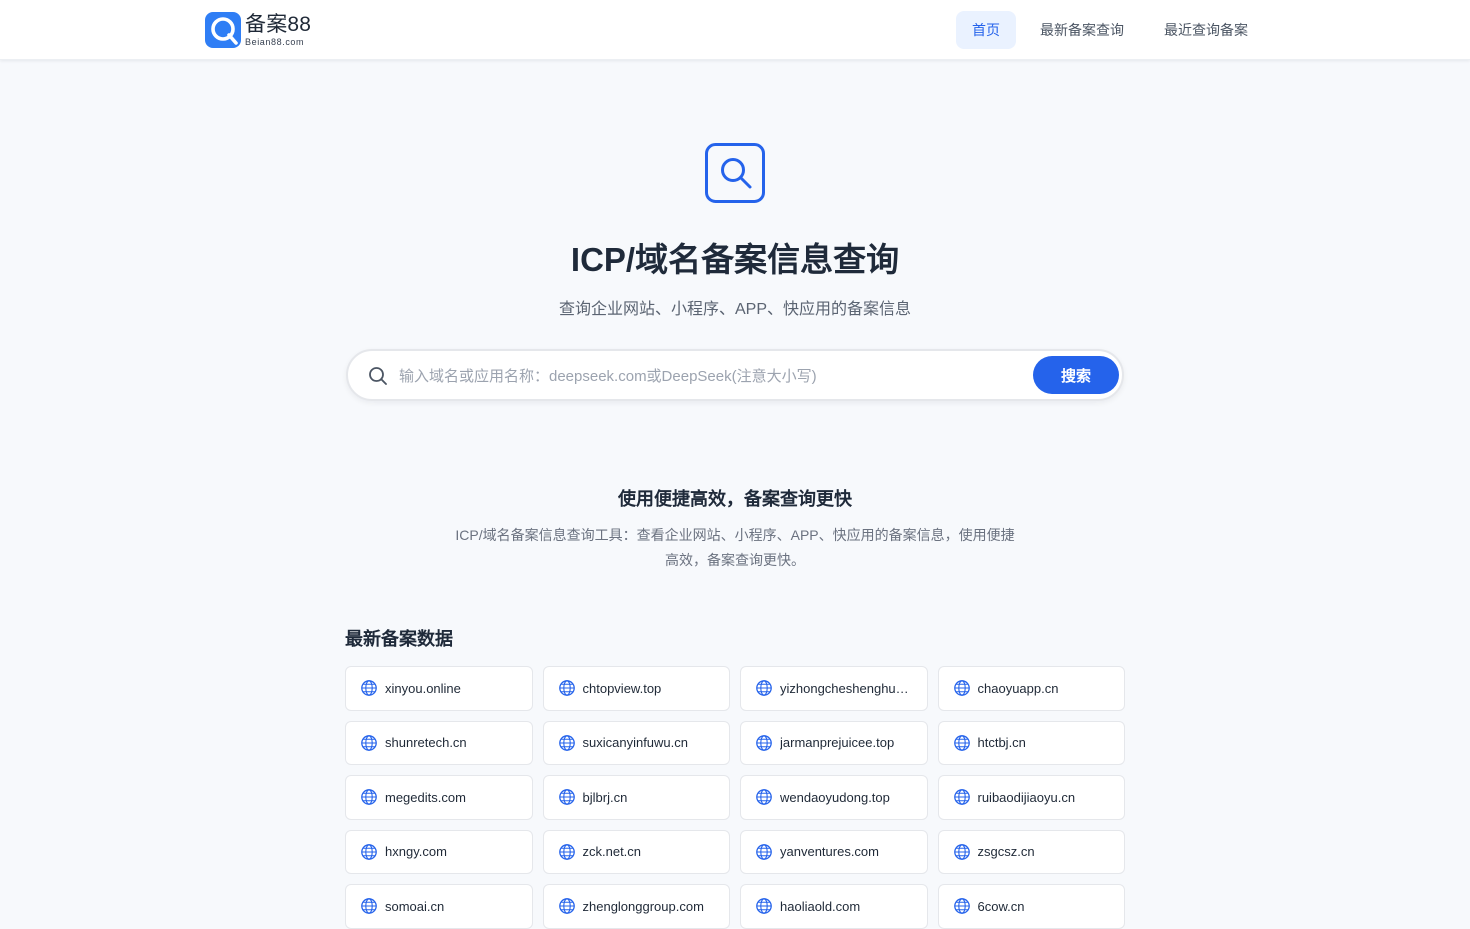  What do you see at coordinates (1076, 375) in the screenshot?
I see `search-button: 搜索` at bounding box center [1076, 375].